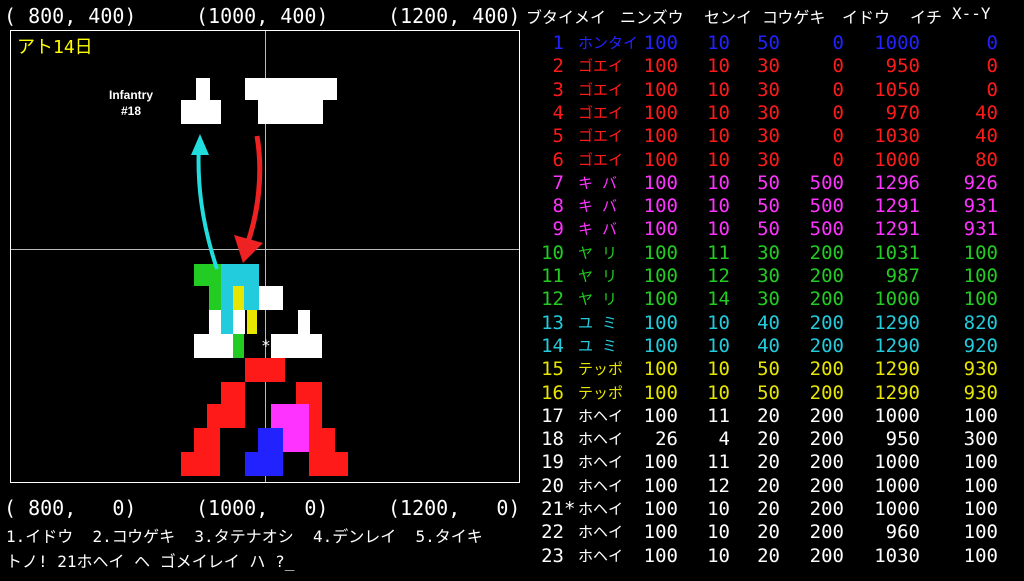 This screenshot has height=581, width=1024. Describe the element at coordinates (552, 276) in the screenshot. I see `row-number: 11` at that location.